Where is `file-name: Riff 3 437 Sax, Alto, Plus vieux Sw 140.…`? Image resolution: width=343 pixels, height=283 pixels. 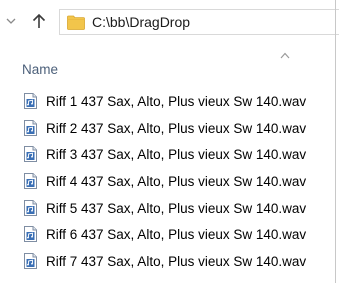
file-name: Riff 3 437 Sax, Alto, Plus vieux Sw 140.… is located at coordinates (176, 155).